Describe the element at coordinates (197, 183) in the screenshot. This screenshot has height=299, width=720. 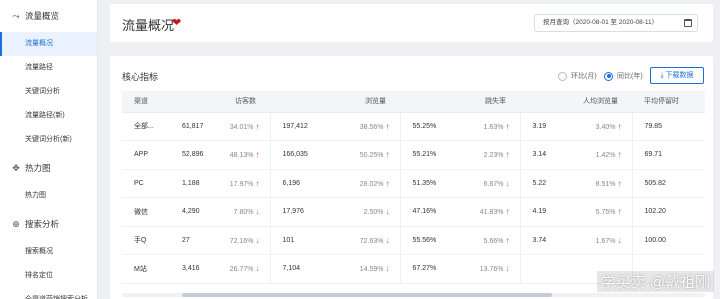
I see `metric-value-cell: 1,188` at that location.